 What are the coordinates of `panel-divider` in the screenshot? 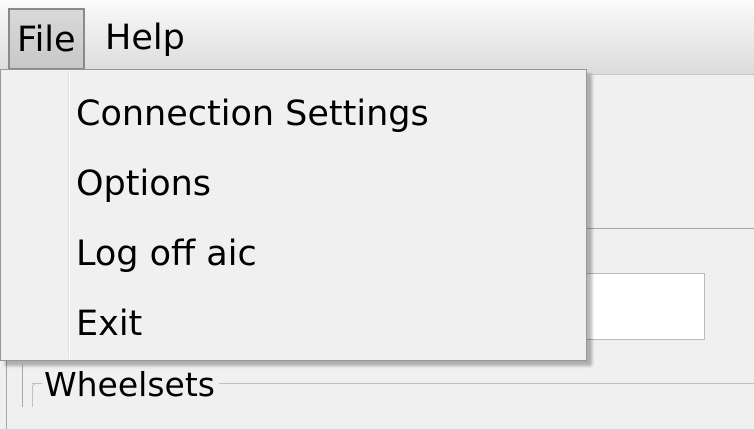 It's located at (22, 386).